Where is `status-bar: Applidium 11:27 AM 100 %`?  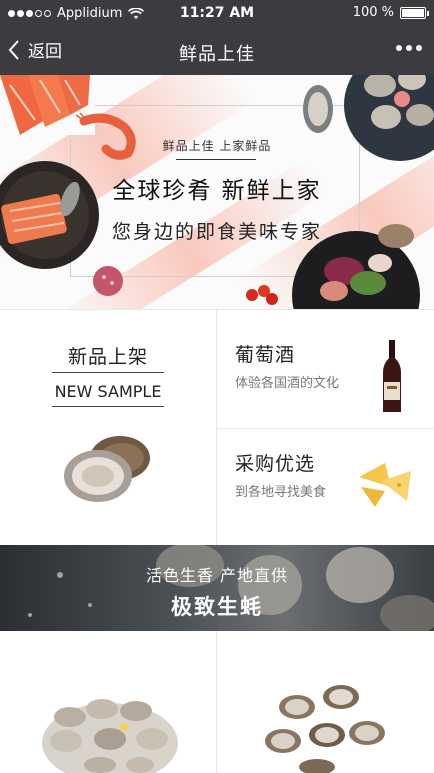
status-bar: Applidium 11:27 AM 100 % is located at coordinates (217, 14).